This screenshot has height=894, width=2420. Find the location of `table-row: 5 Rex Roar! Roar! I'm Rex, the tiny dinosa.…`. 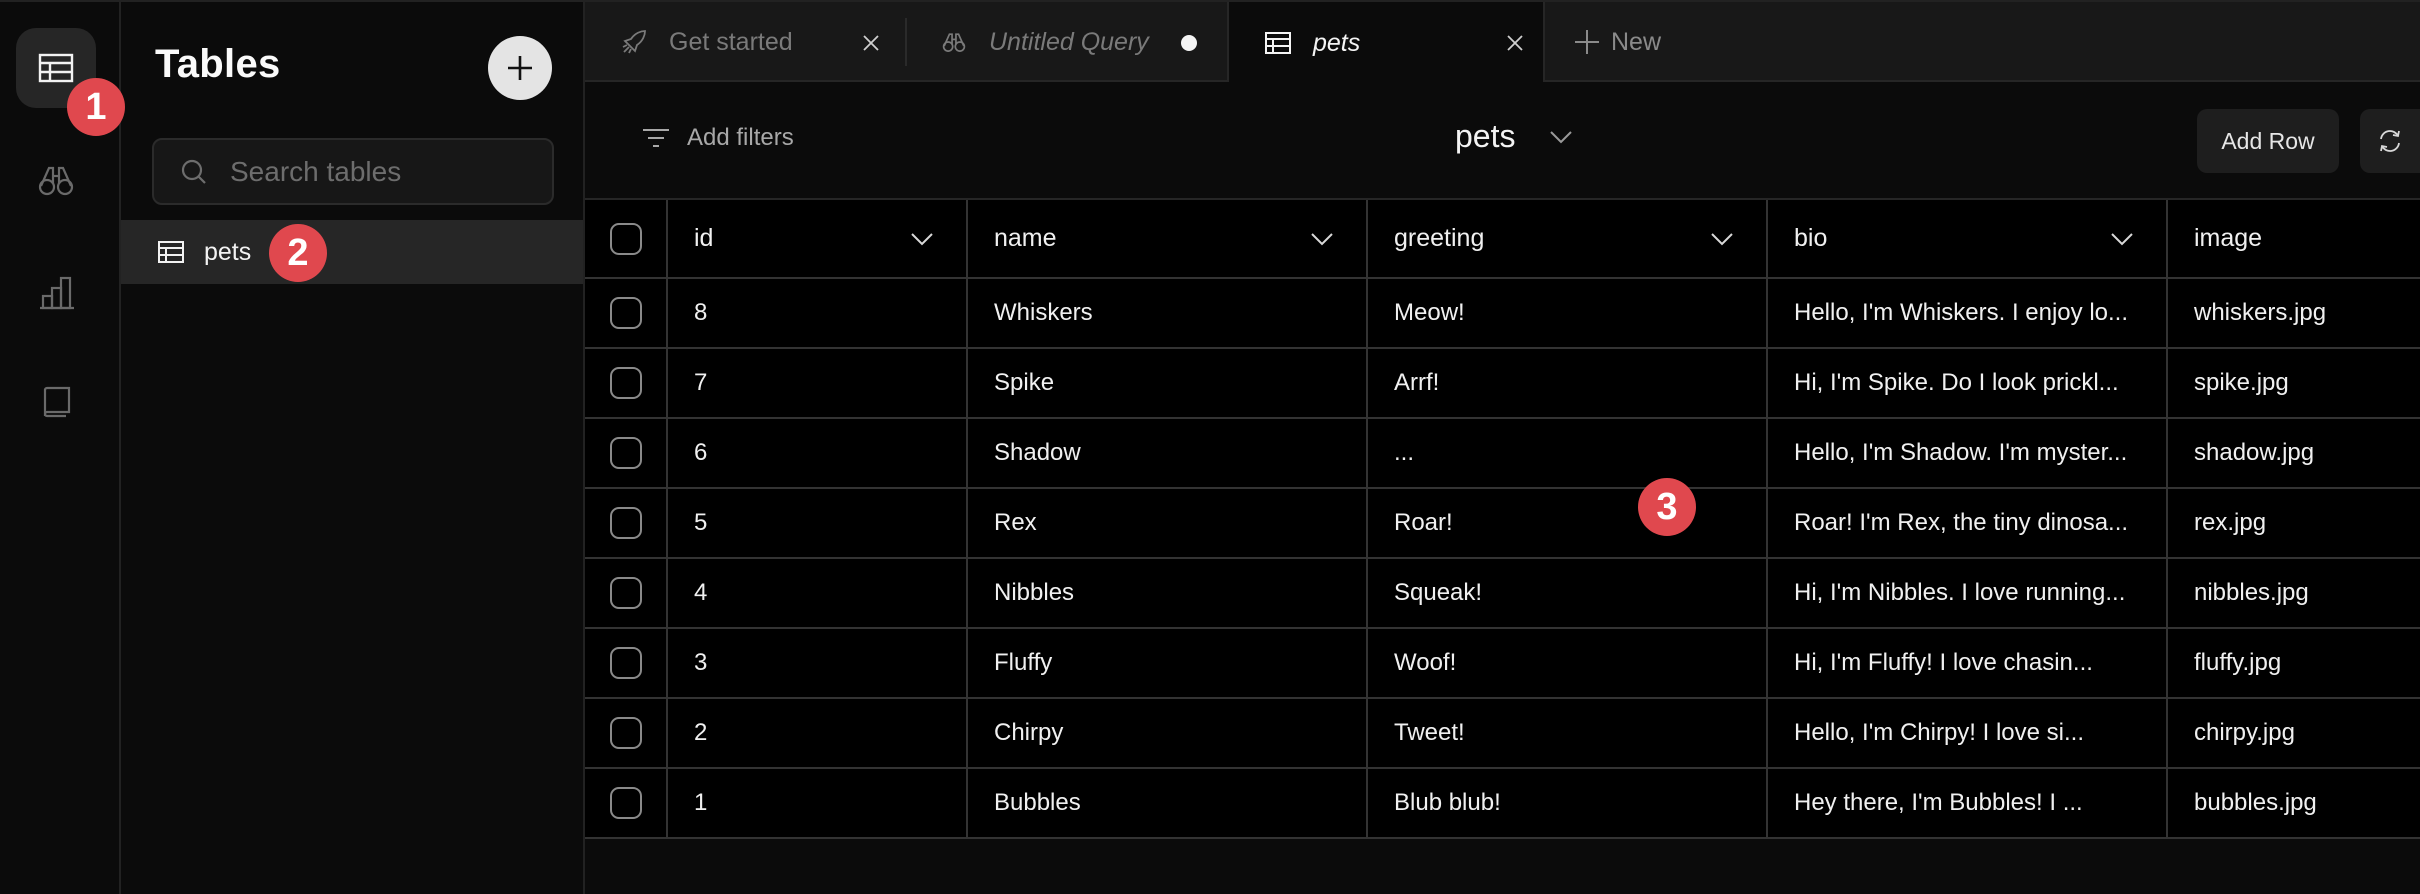

table-row: 5 Rex Roar! Roar! I'm Rex, the tiny dinosa.… is located at coordinates (1502, 524).